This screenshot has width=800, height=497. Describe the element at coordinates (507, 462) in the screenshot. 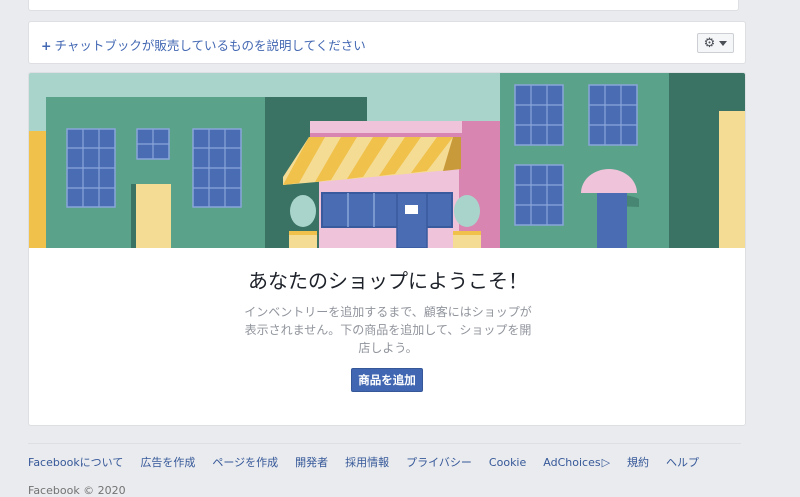

I see `footer-link-cookie: Cookie` at that location.